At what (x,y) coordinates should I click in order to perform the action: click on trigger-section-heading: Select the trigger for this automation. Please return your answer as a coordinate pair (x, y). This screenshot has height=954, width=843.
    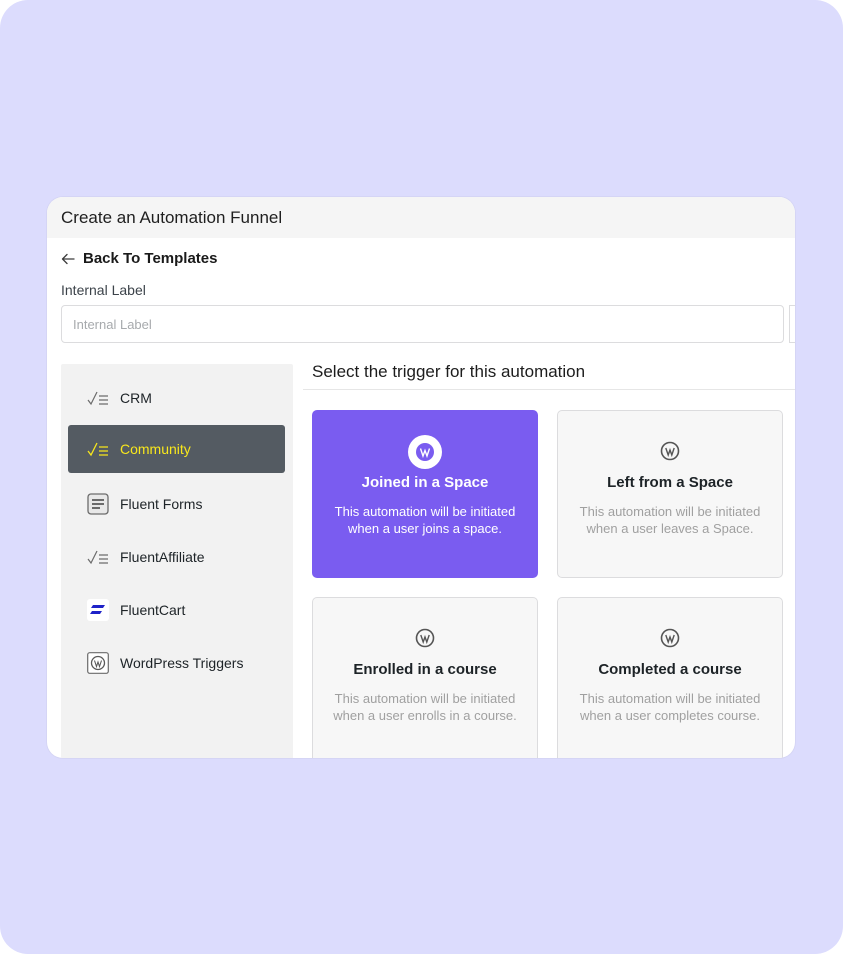
    Looking at the image, I should click on (449, 371).